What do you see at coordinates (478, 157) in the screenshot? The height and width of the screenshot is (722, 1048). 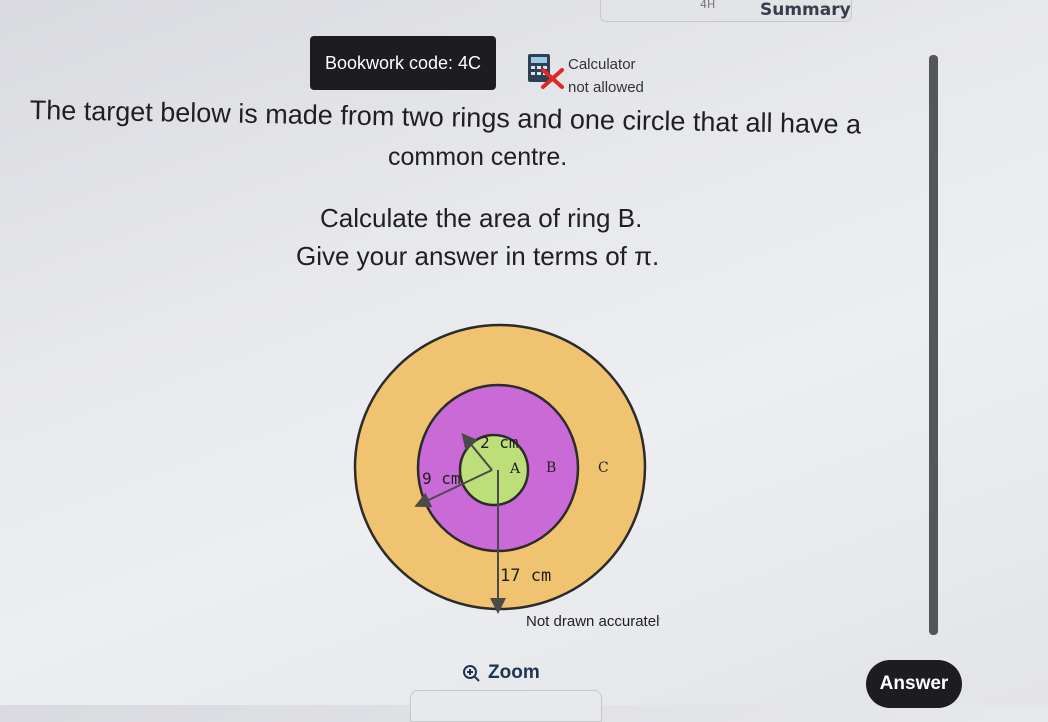 I see `question-text-line-2: common centre.` at bounding box center [478, 157].